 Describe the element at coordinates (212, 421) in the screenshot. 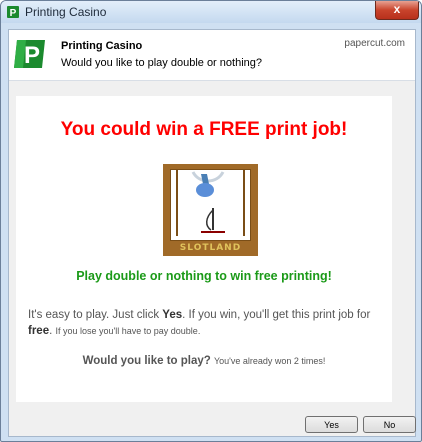

I see `button-bar: Yes No` at that location.